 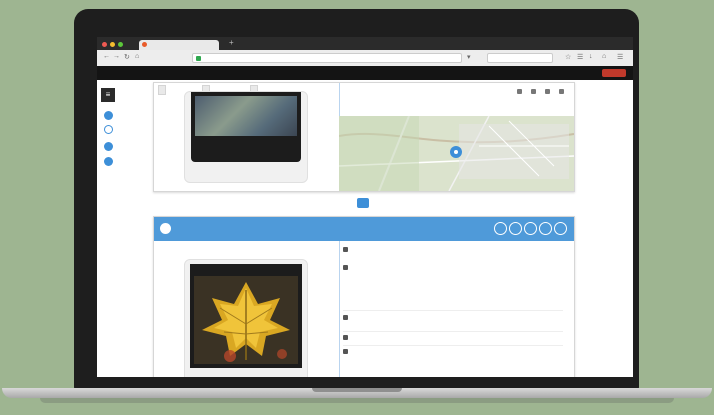 What do you see at coordinates (561, 91) in the screenshot?
I see `map-close-icon` at bounding box center [561, 91].